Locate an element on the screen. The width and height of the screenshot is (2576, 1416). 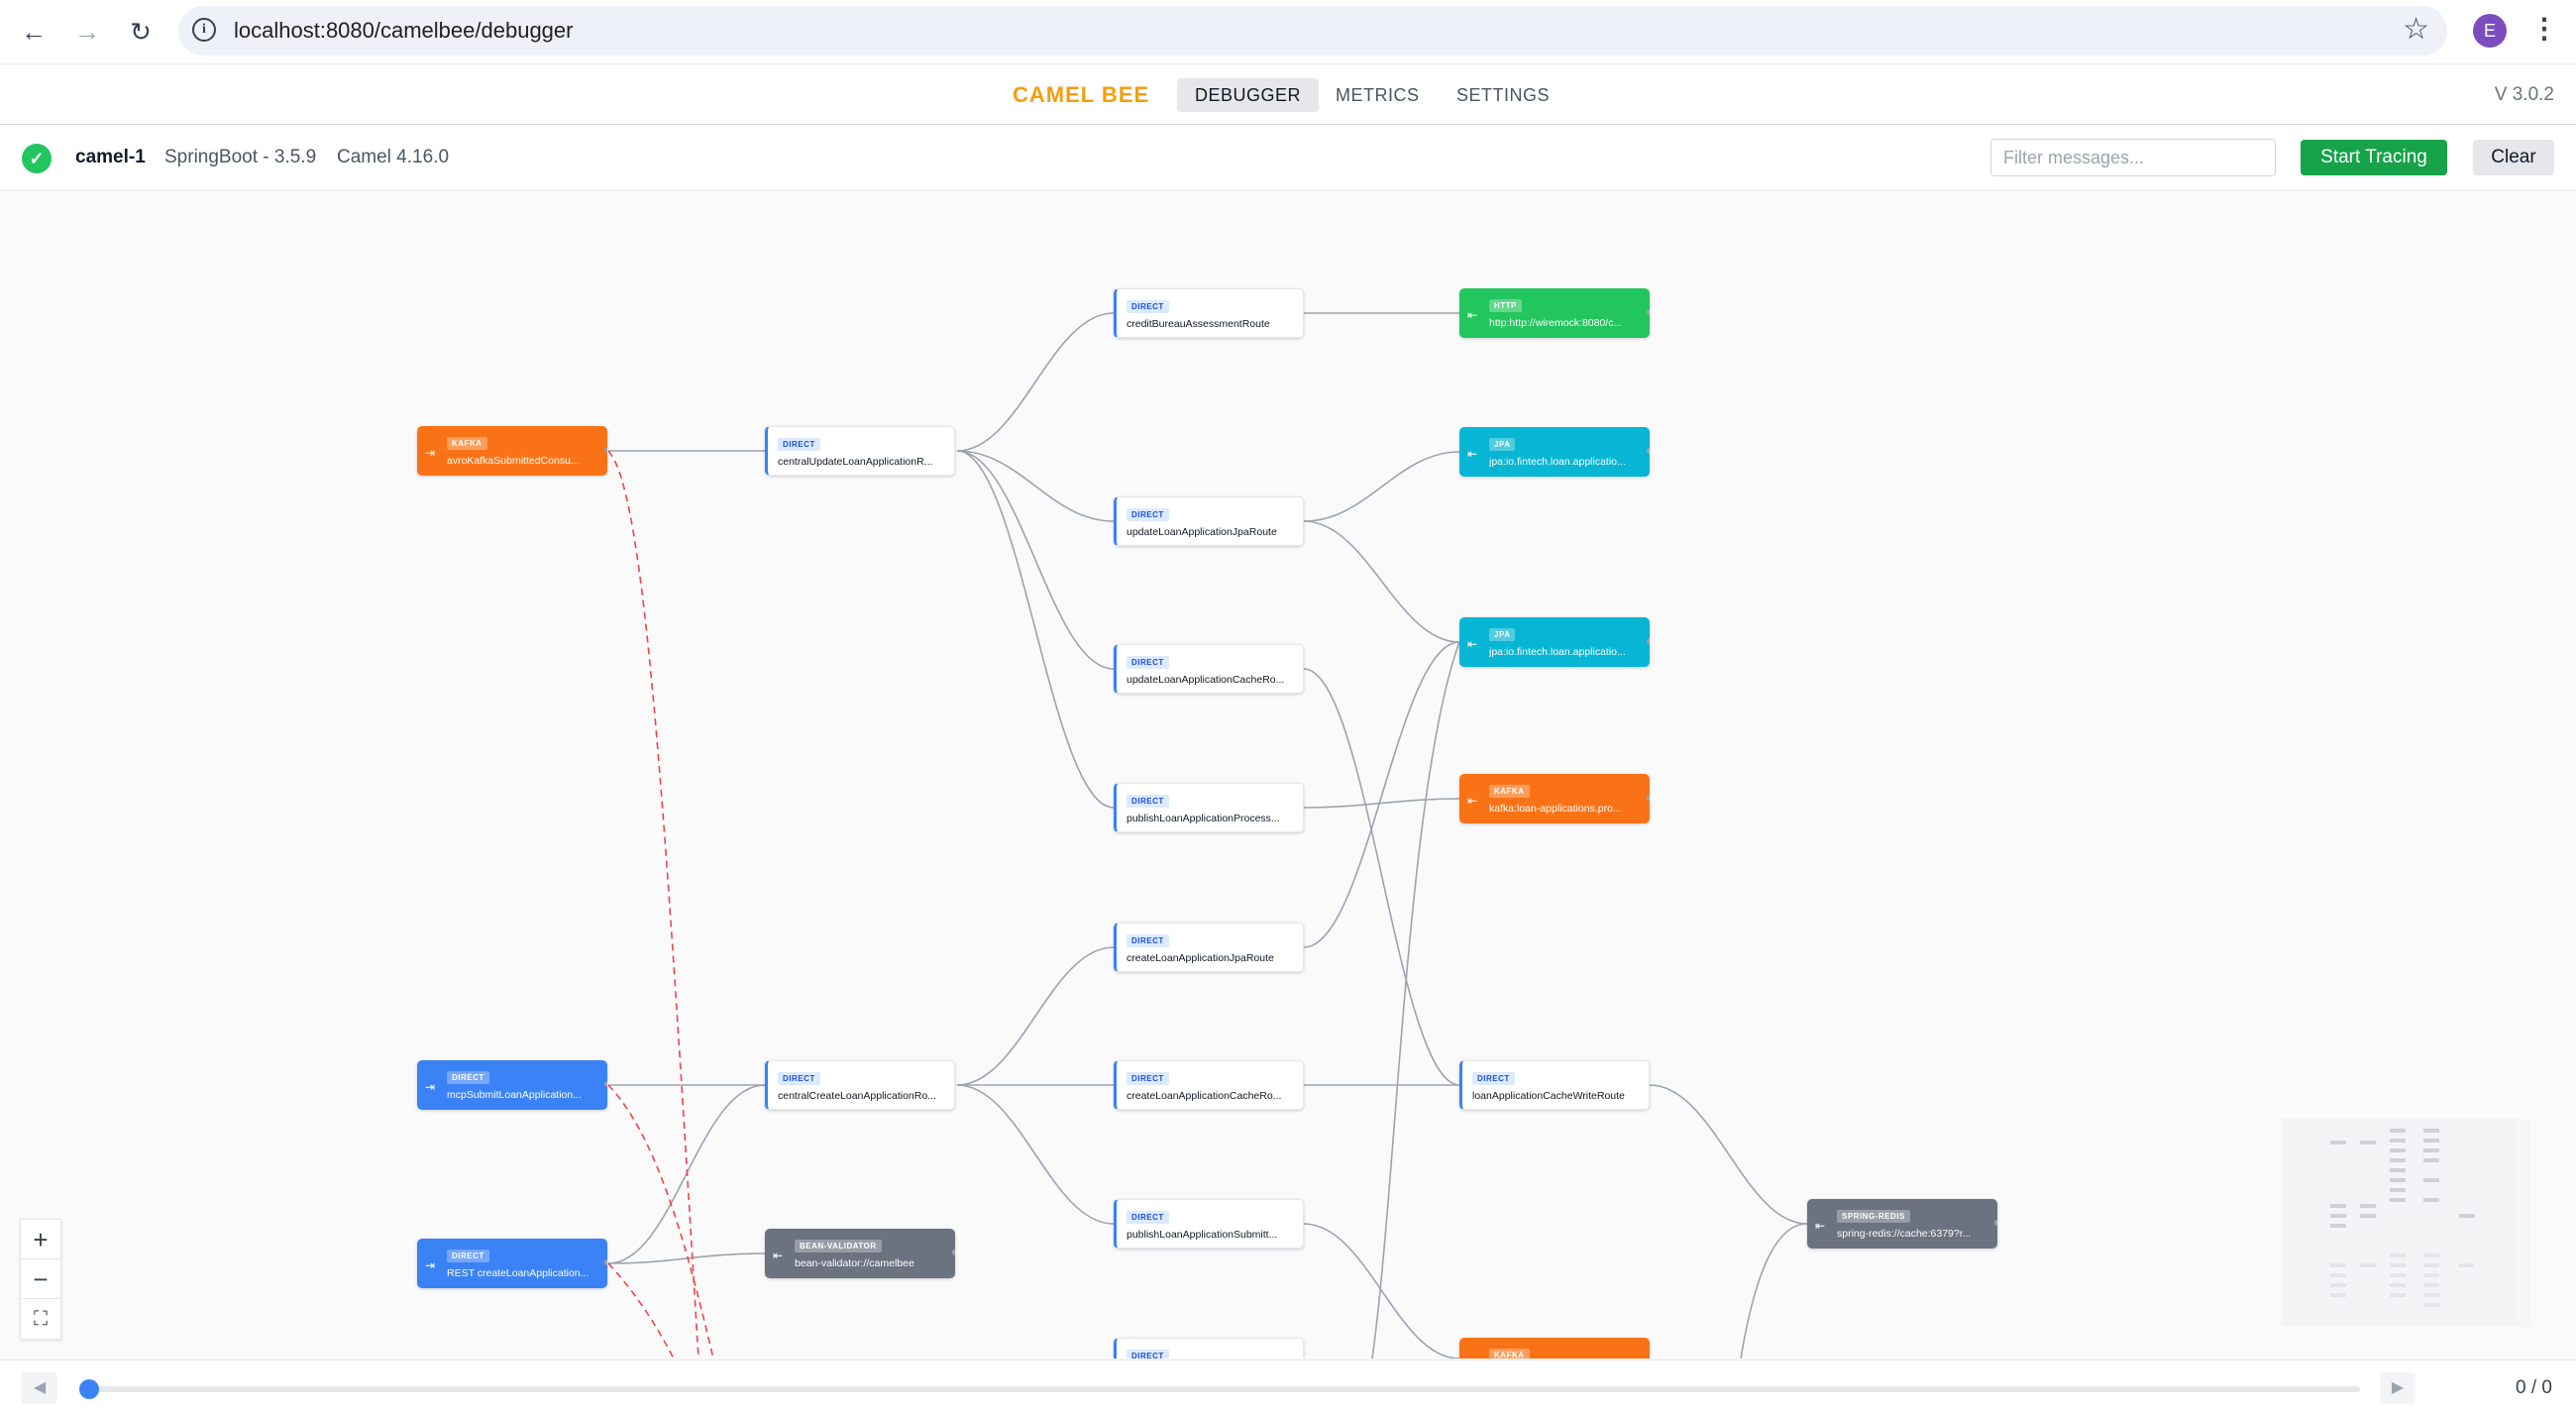
brand-logo: CAMEL BEE is located at coordinates (1081, 94).